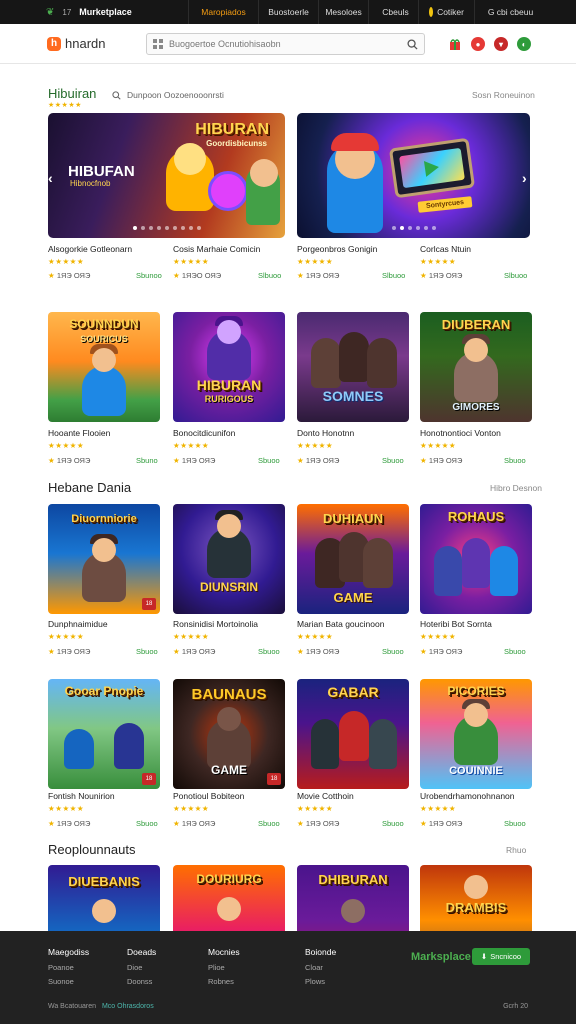 The height and width of the screenshot is (1024, 576). What do you see at coordinates (85, 43) in the screenshot?
I see `logo-text: hnardn` at bounding box center [85, 43].